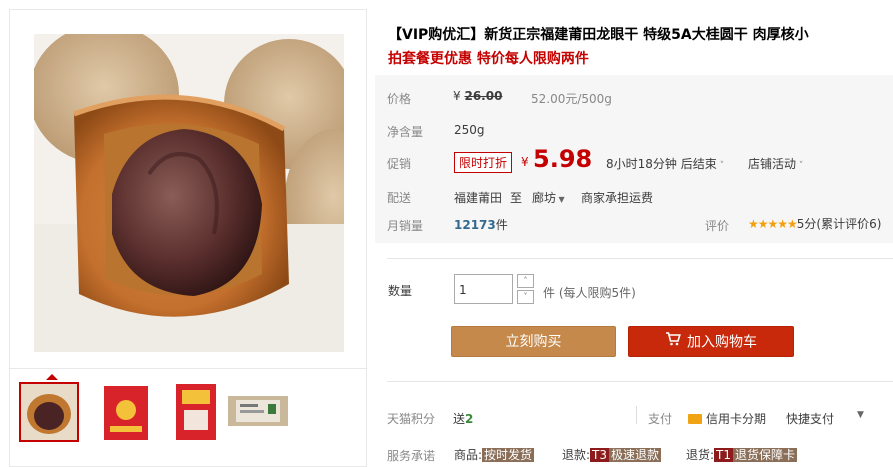  What do you see at coordinates (665, 164) in the screenshot?
I see `promo-countdown: 8小时18分钟 后结束 ˅` at bounding box center [665, 164].